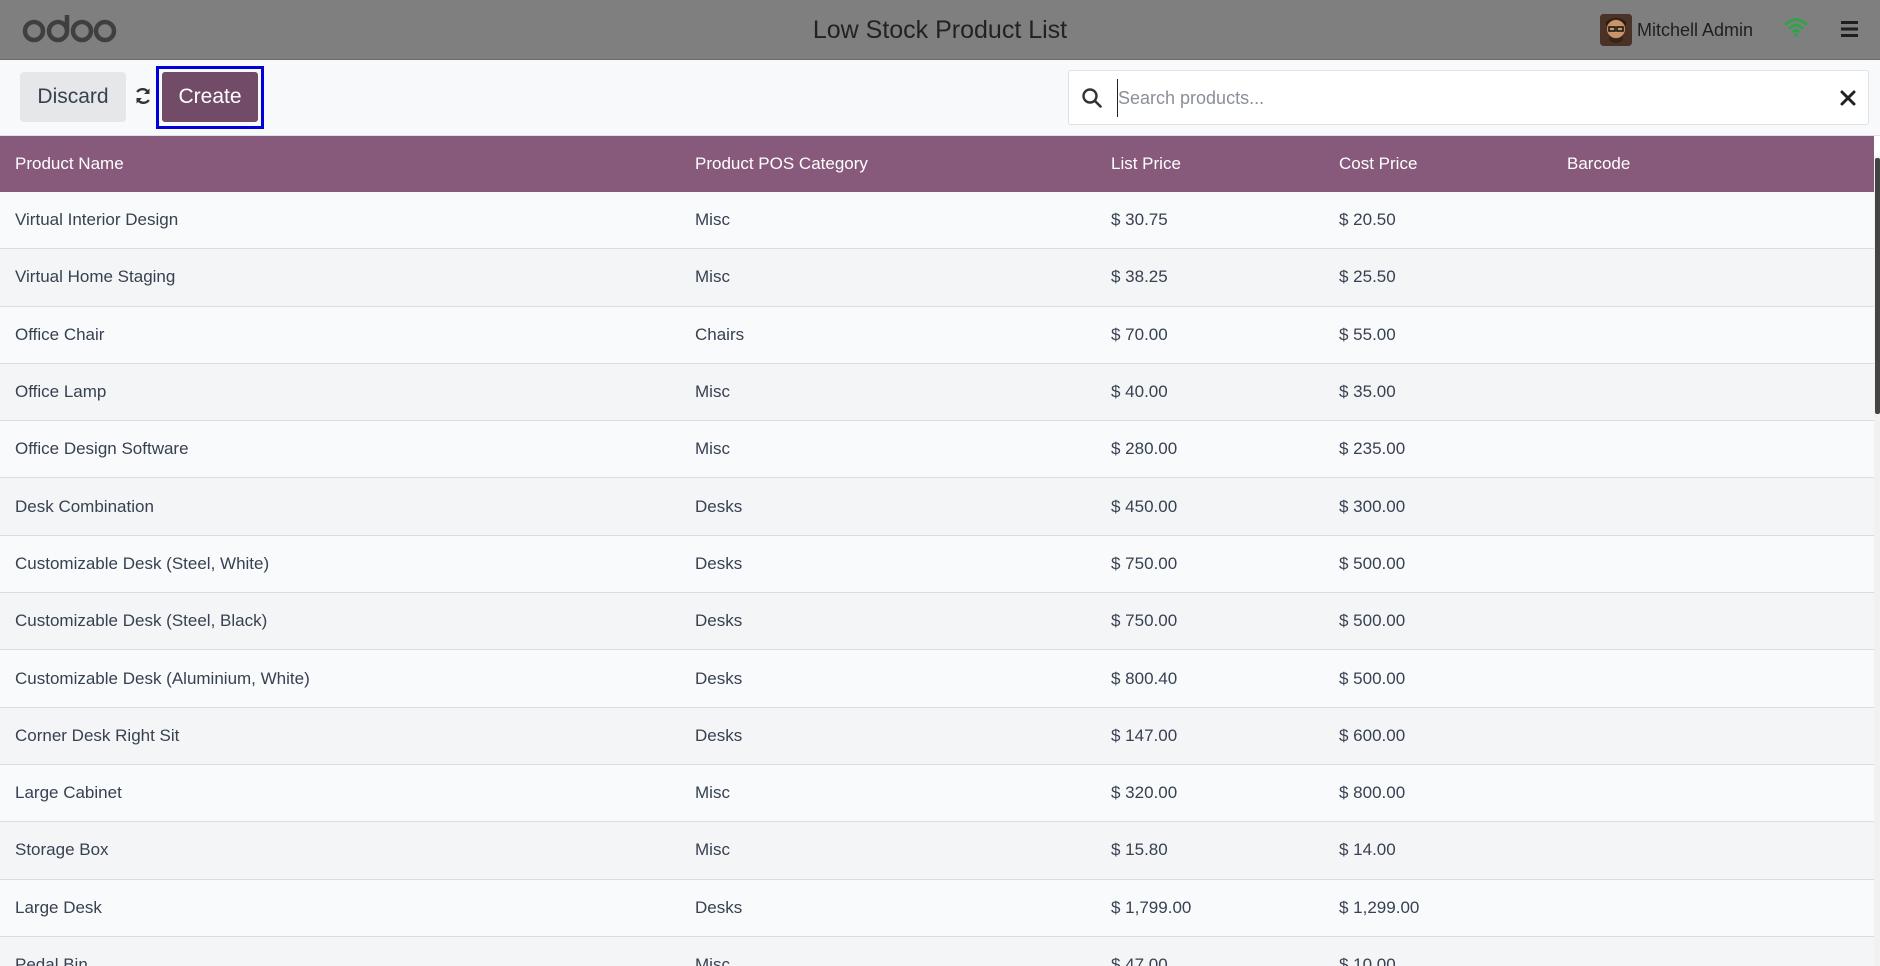  What do you see at coordinates (69, 29) in the screenshot?
I see `odoo-logo` at bounding box center [69, 29].